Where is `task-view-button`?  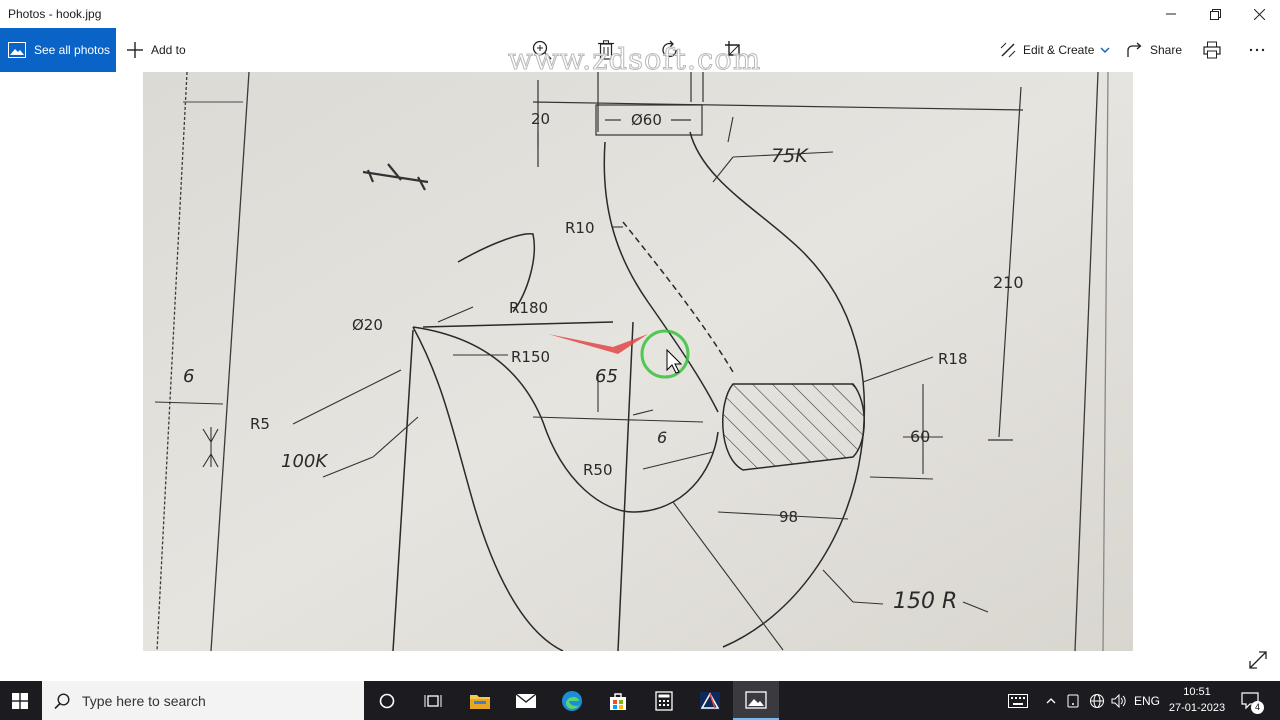 task-view-button is located at coordinates (433, 700).